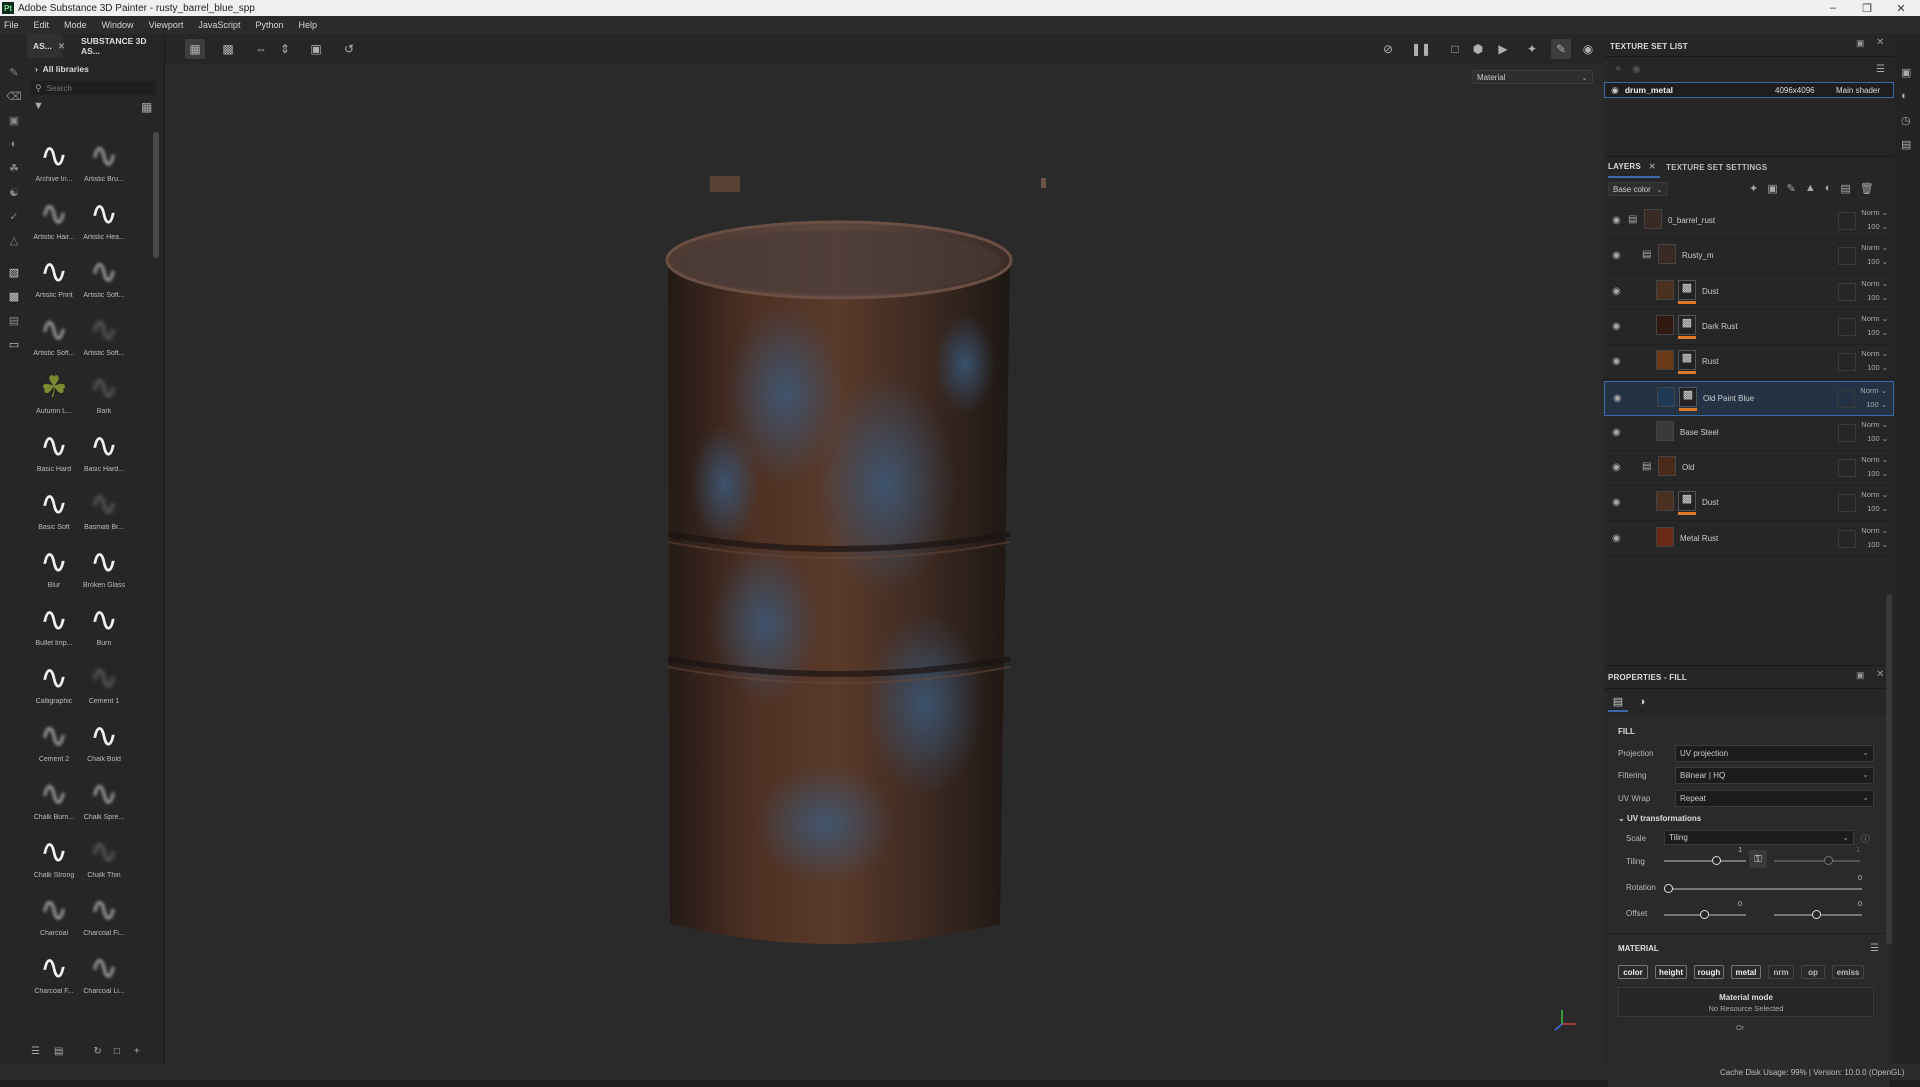 The image size is (1920, 1087). What do you see at coordinates (14, 296) in the screenshot?
I see `shelf-icon: ▩` at bounding box center [14, 296].